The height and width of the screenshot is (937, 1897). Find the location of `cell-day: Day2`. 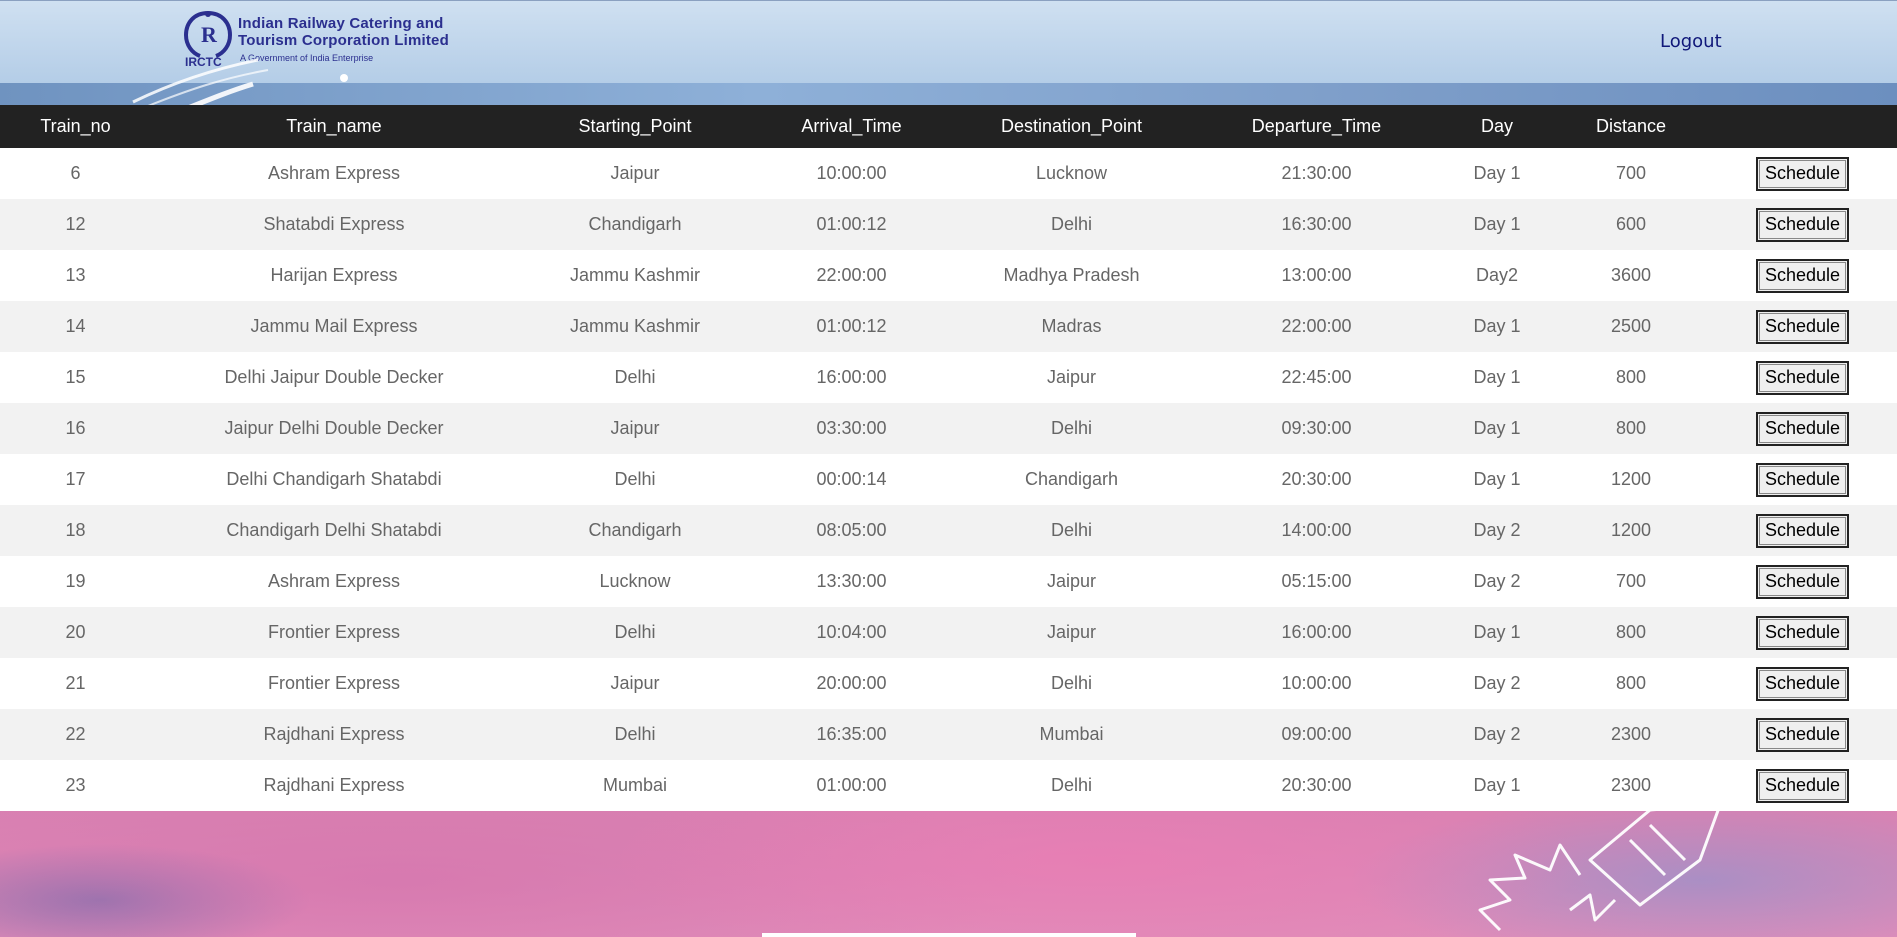

cell-day: Day2 is located at coordinates (1497, 275).